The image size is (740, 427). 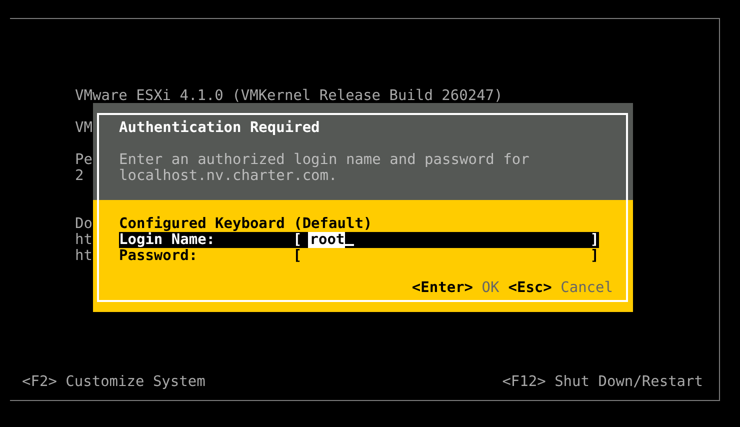 What do you see at coordinates (114, 382) in the screenshot?
I see `hotkey-hint: <F2> Customize System` at bounding box center [114, 382].